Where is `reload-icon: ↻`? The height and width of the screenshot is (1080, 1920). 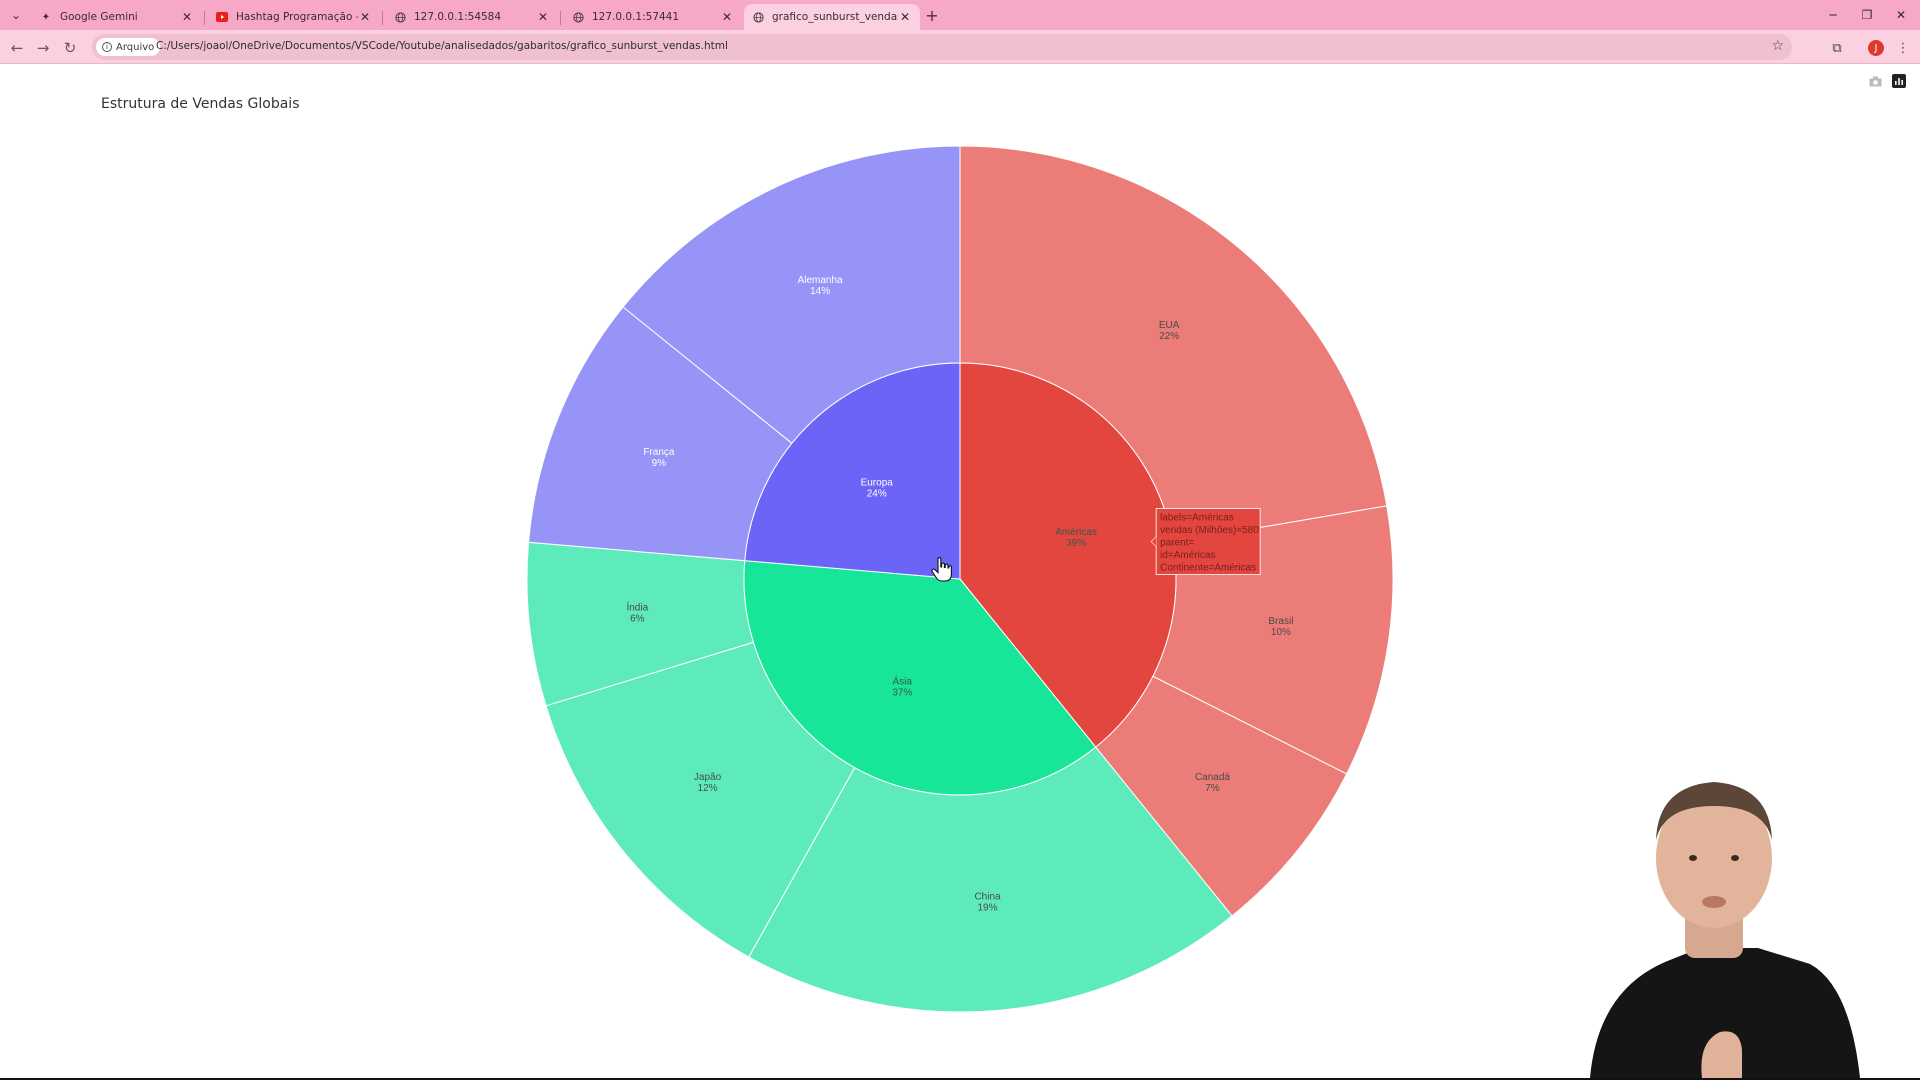
reload-icon: ↻ is located at coordinates (70, 48).